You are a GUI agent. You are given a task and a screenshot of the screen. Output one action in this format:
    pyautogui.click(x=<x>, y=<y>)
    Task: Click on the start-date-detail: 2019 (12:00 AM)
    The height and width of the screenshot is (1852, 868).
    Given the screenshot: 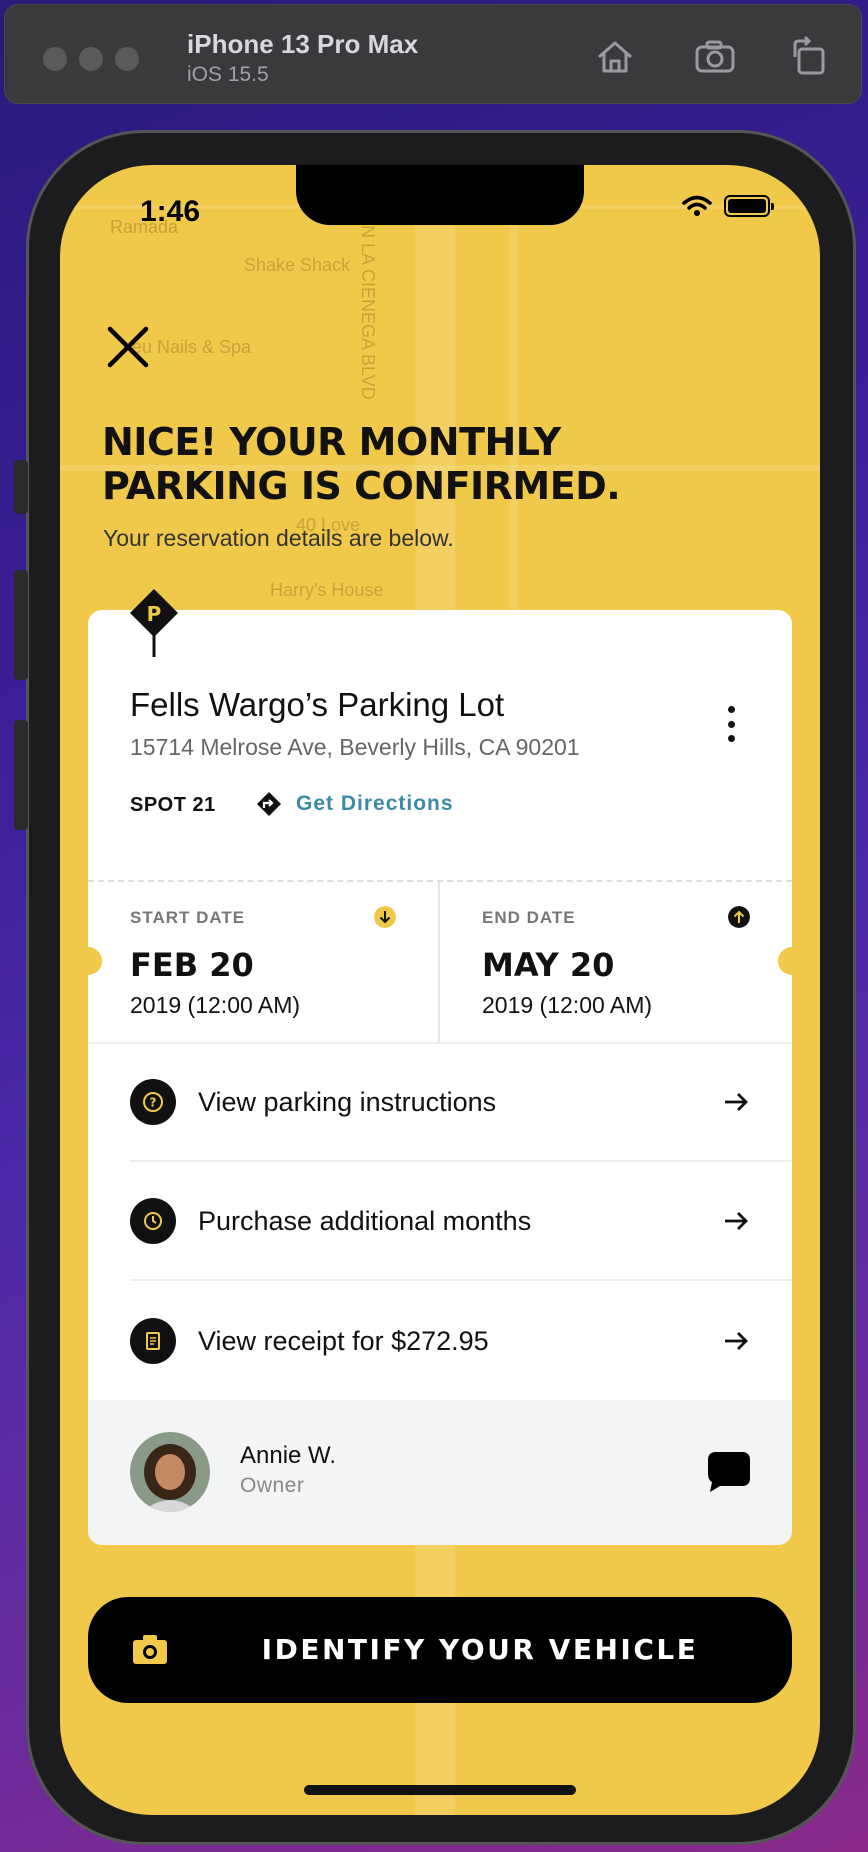 What is the action you would take?
    pyautogui.click(x=215, y=1005)
    